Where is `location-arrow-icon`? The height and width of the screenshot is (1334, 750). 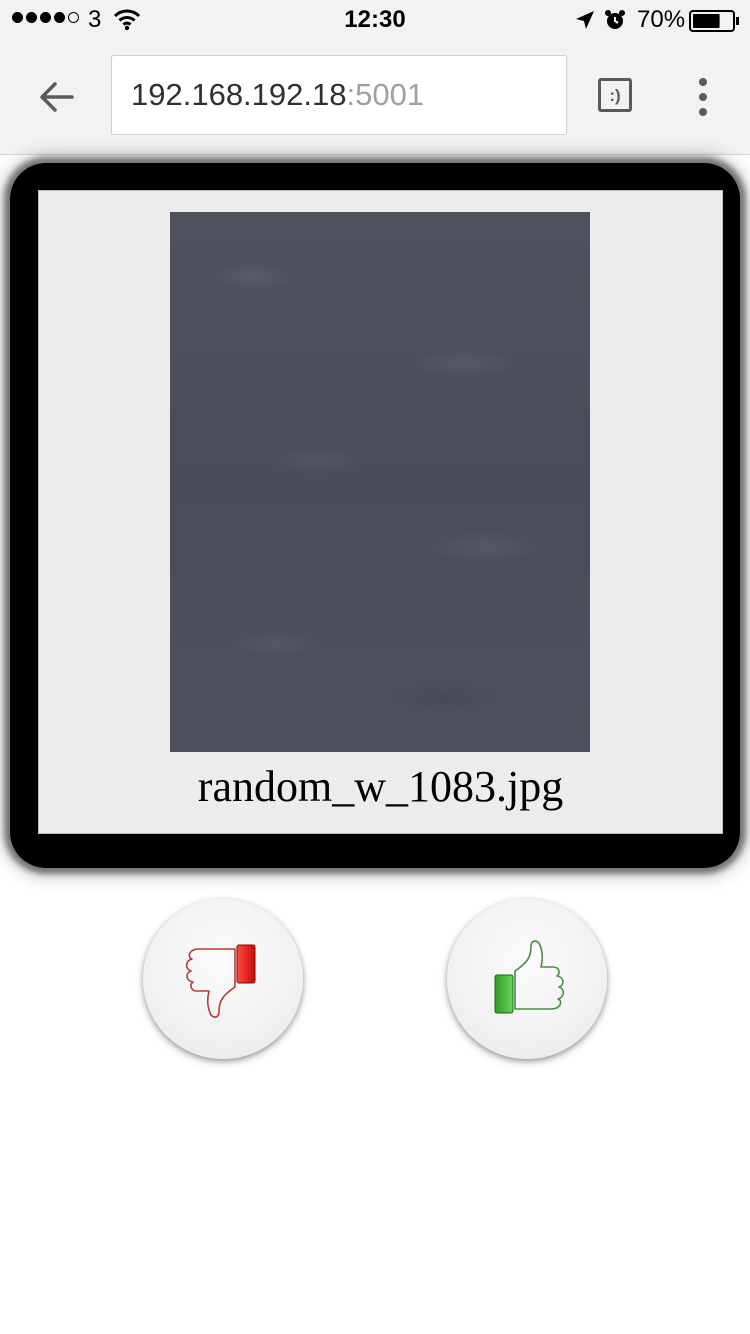 location-arrow-icon is located at coordinates (585, 20).